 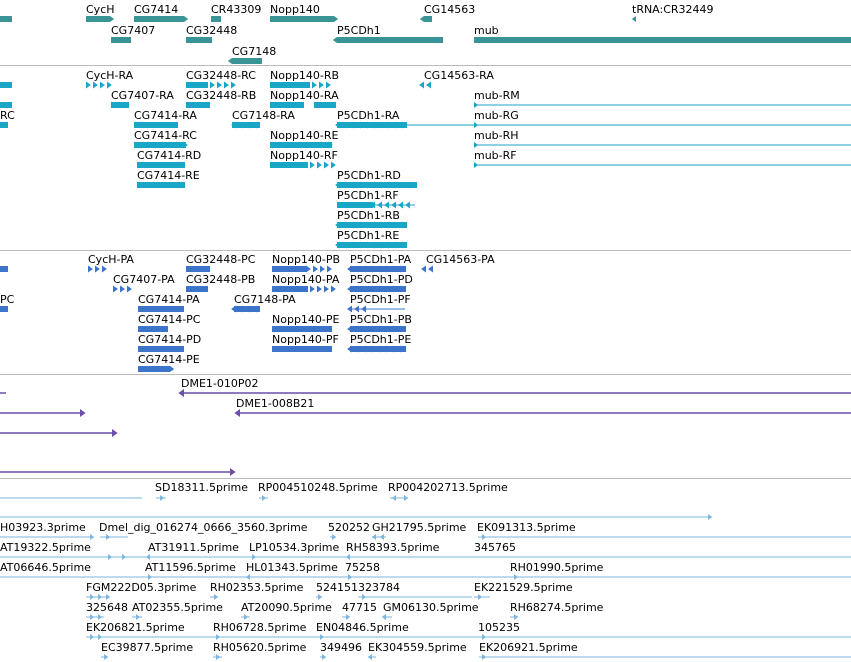 What do you see at coordinates (110, 75) in the screenshot?
I see `transcripts-label: CycH-RA` at bounding box center [110, 75].